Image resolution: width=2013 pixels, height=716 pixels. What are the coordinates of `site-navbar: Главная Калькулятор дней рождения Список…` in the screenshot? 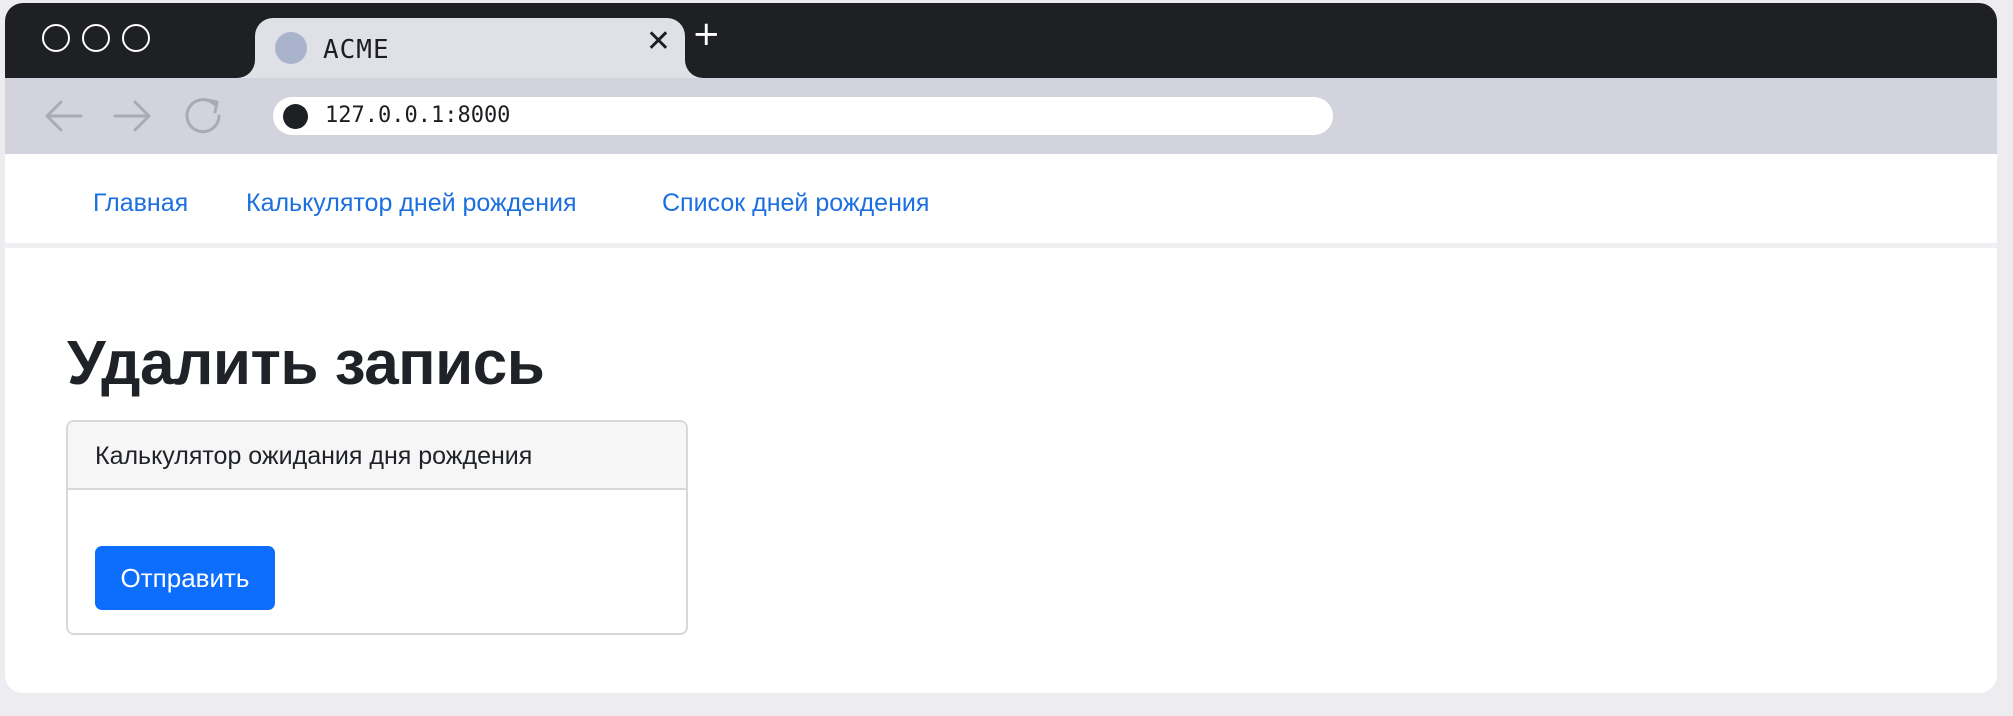 It's located at (1001, 201).